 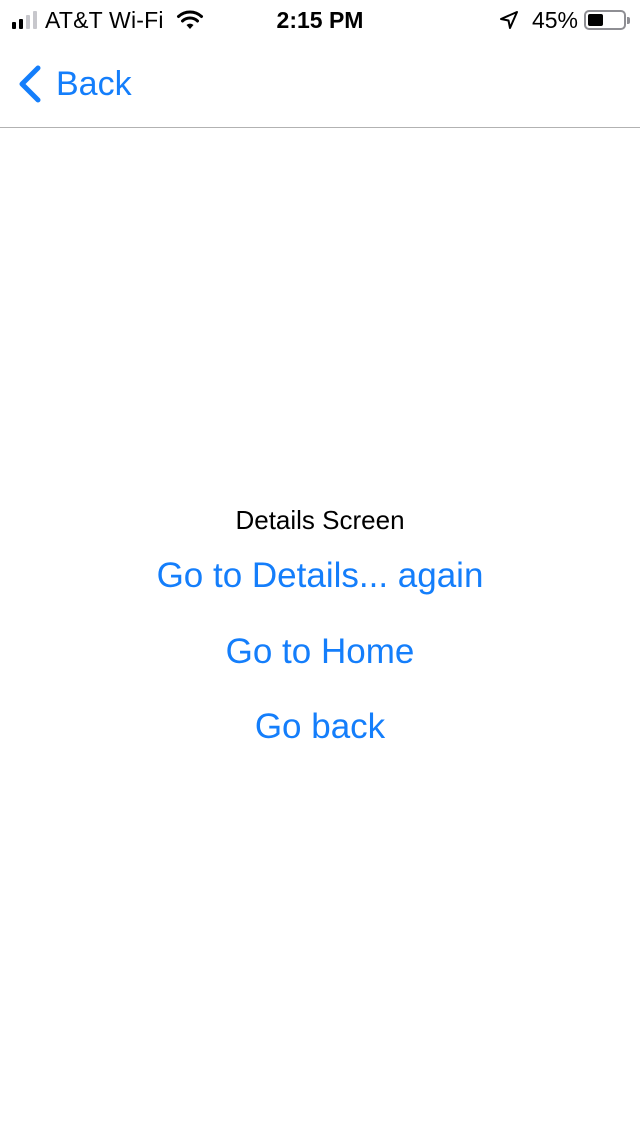 What do you see at coordinates (508, 20) in the screenshot?
I see `location-arrow-icon` at bounding box center [508, 20].